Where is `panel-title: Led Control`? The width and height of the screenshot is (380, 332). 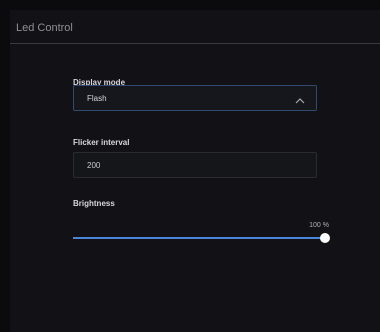
panel-title: Led Control is located at coordinates (44, 28).